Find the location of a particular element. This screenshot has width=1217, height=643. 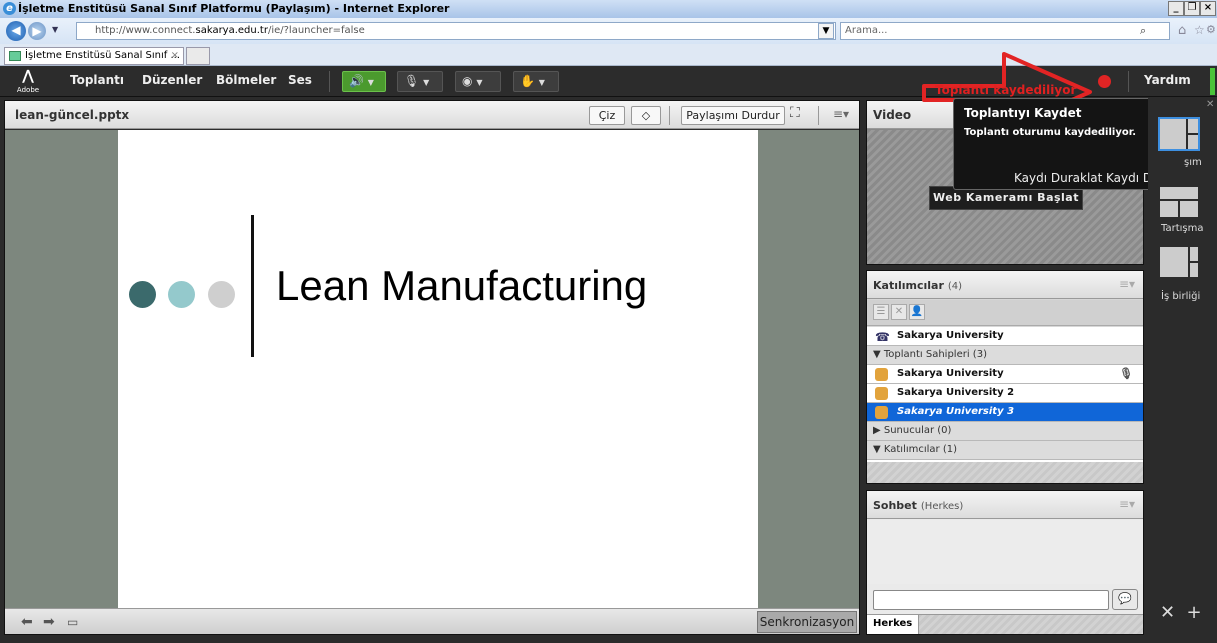

attendee-label: ▼ Katılımcılar (1) is located at coordinates (915, 449).